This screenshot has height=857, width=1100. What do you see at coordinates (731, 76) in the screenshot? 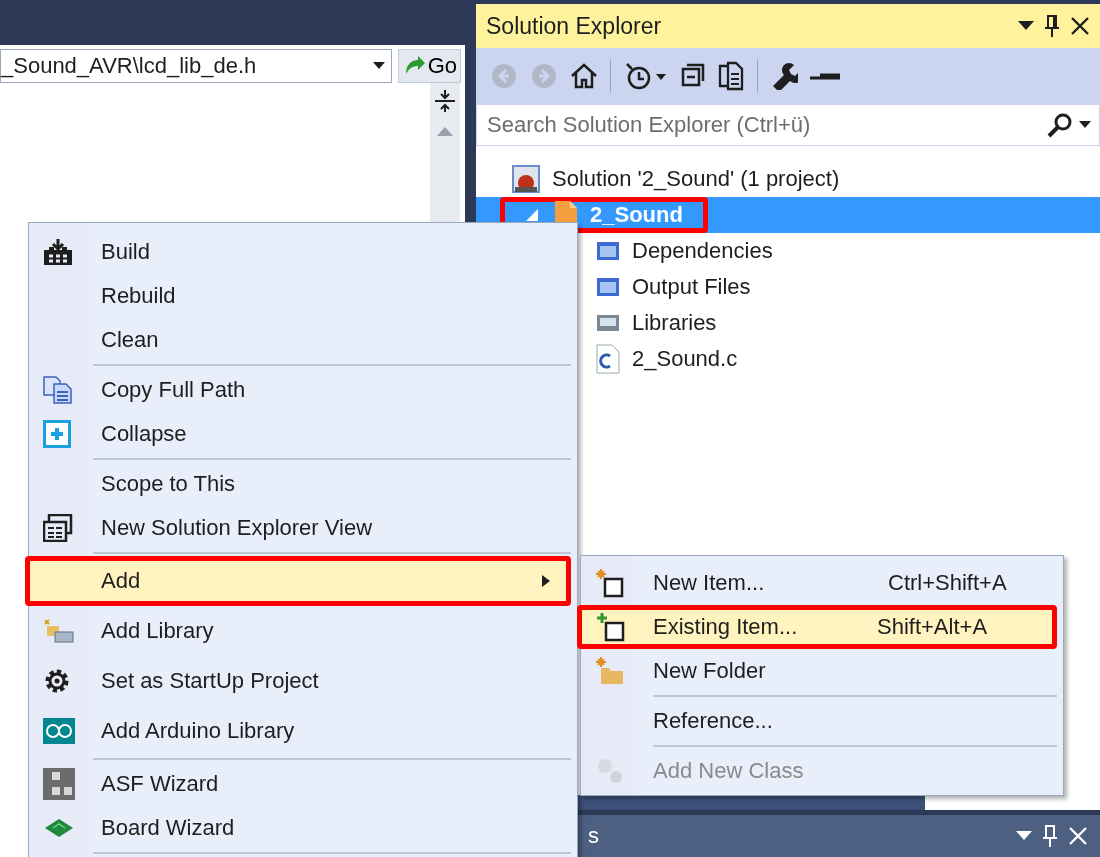
I see `copy-pages-icon` at bounding box center [731, 76].